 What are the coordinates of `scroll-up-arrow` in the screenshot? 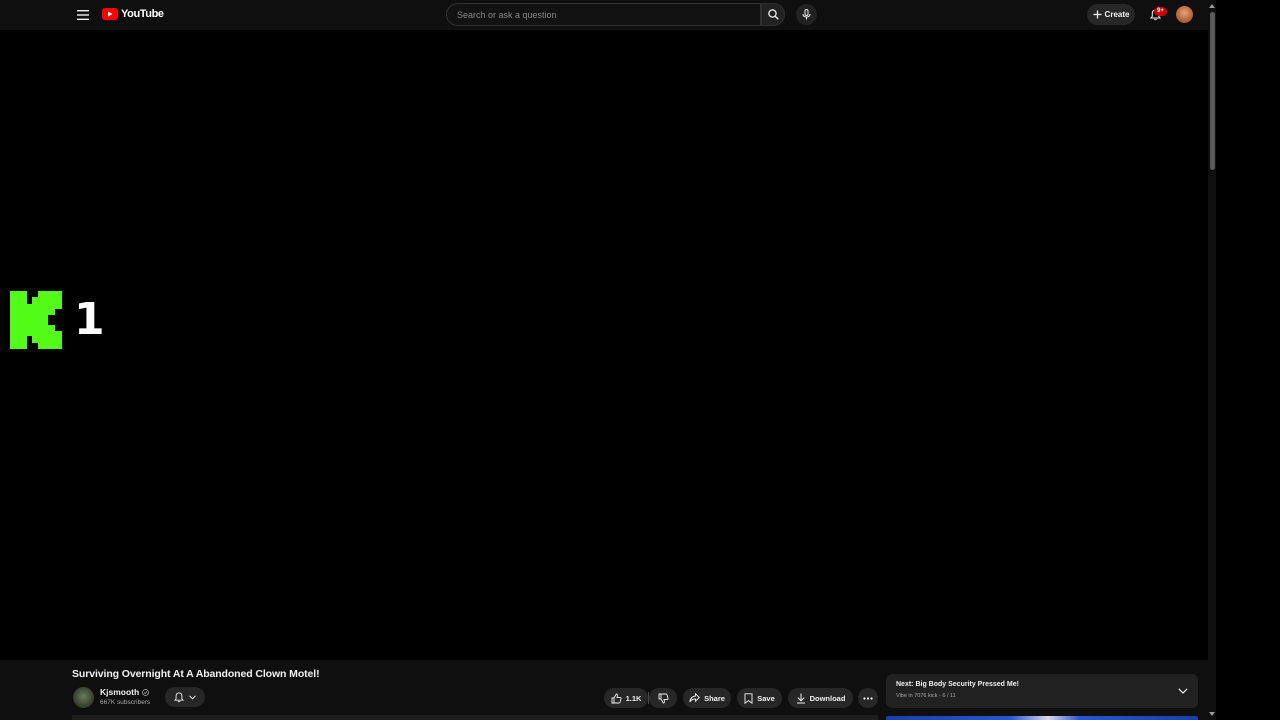 It's located at (1212, 6).